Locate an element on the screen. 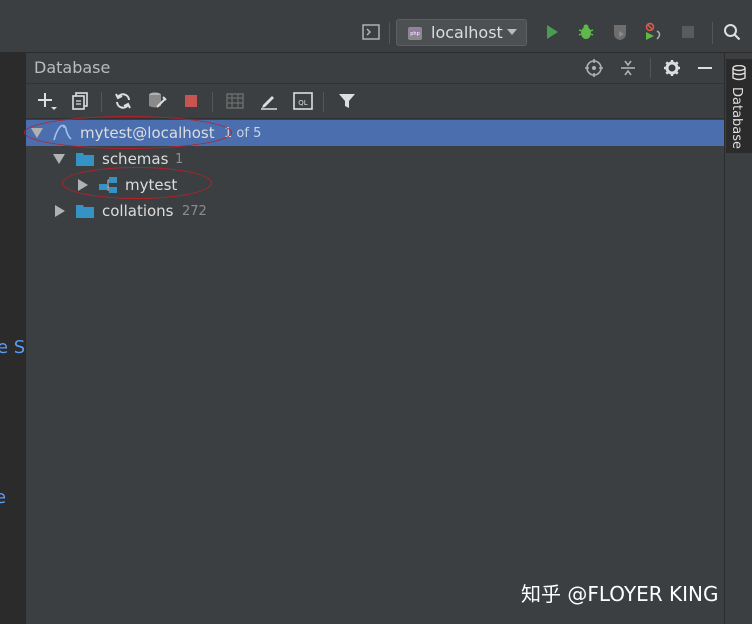 This screenshot has height=624, width=752. tree-node-collations: collations 272 is located at coordinates (375, 211).